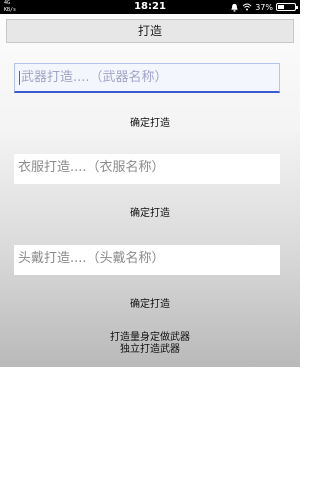 This screenshot has width=320, height=484. I want to click on headwear-name-input: 头戴打造....（头戴名称）, so click(147, 260).